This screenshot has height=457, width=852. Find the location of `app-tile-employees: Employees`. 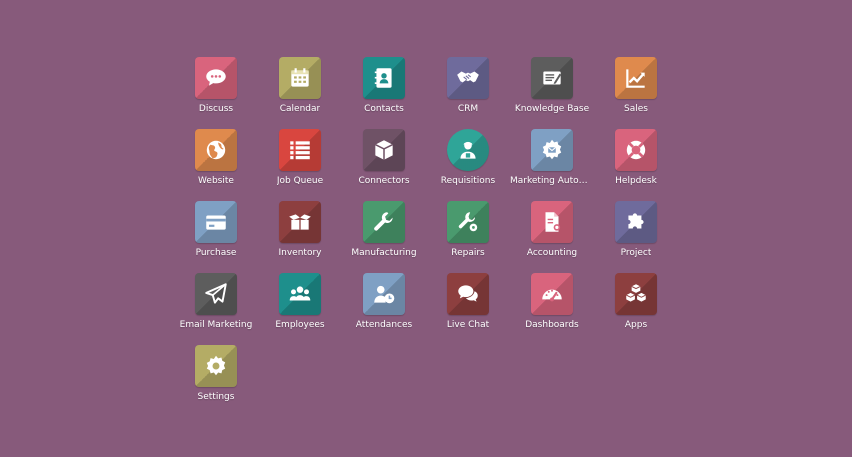

app-tile-employees: Employees is located at coordinates (300, 309).